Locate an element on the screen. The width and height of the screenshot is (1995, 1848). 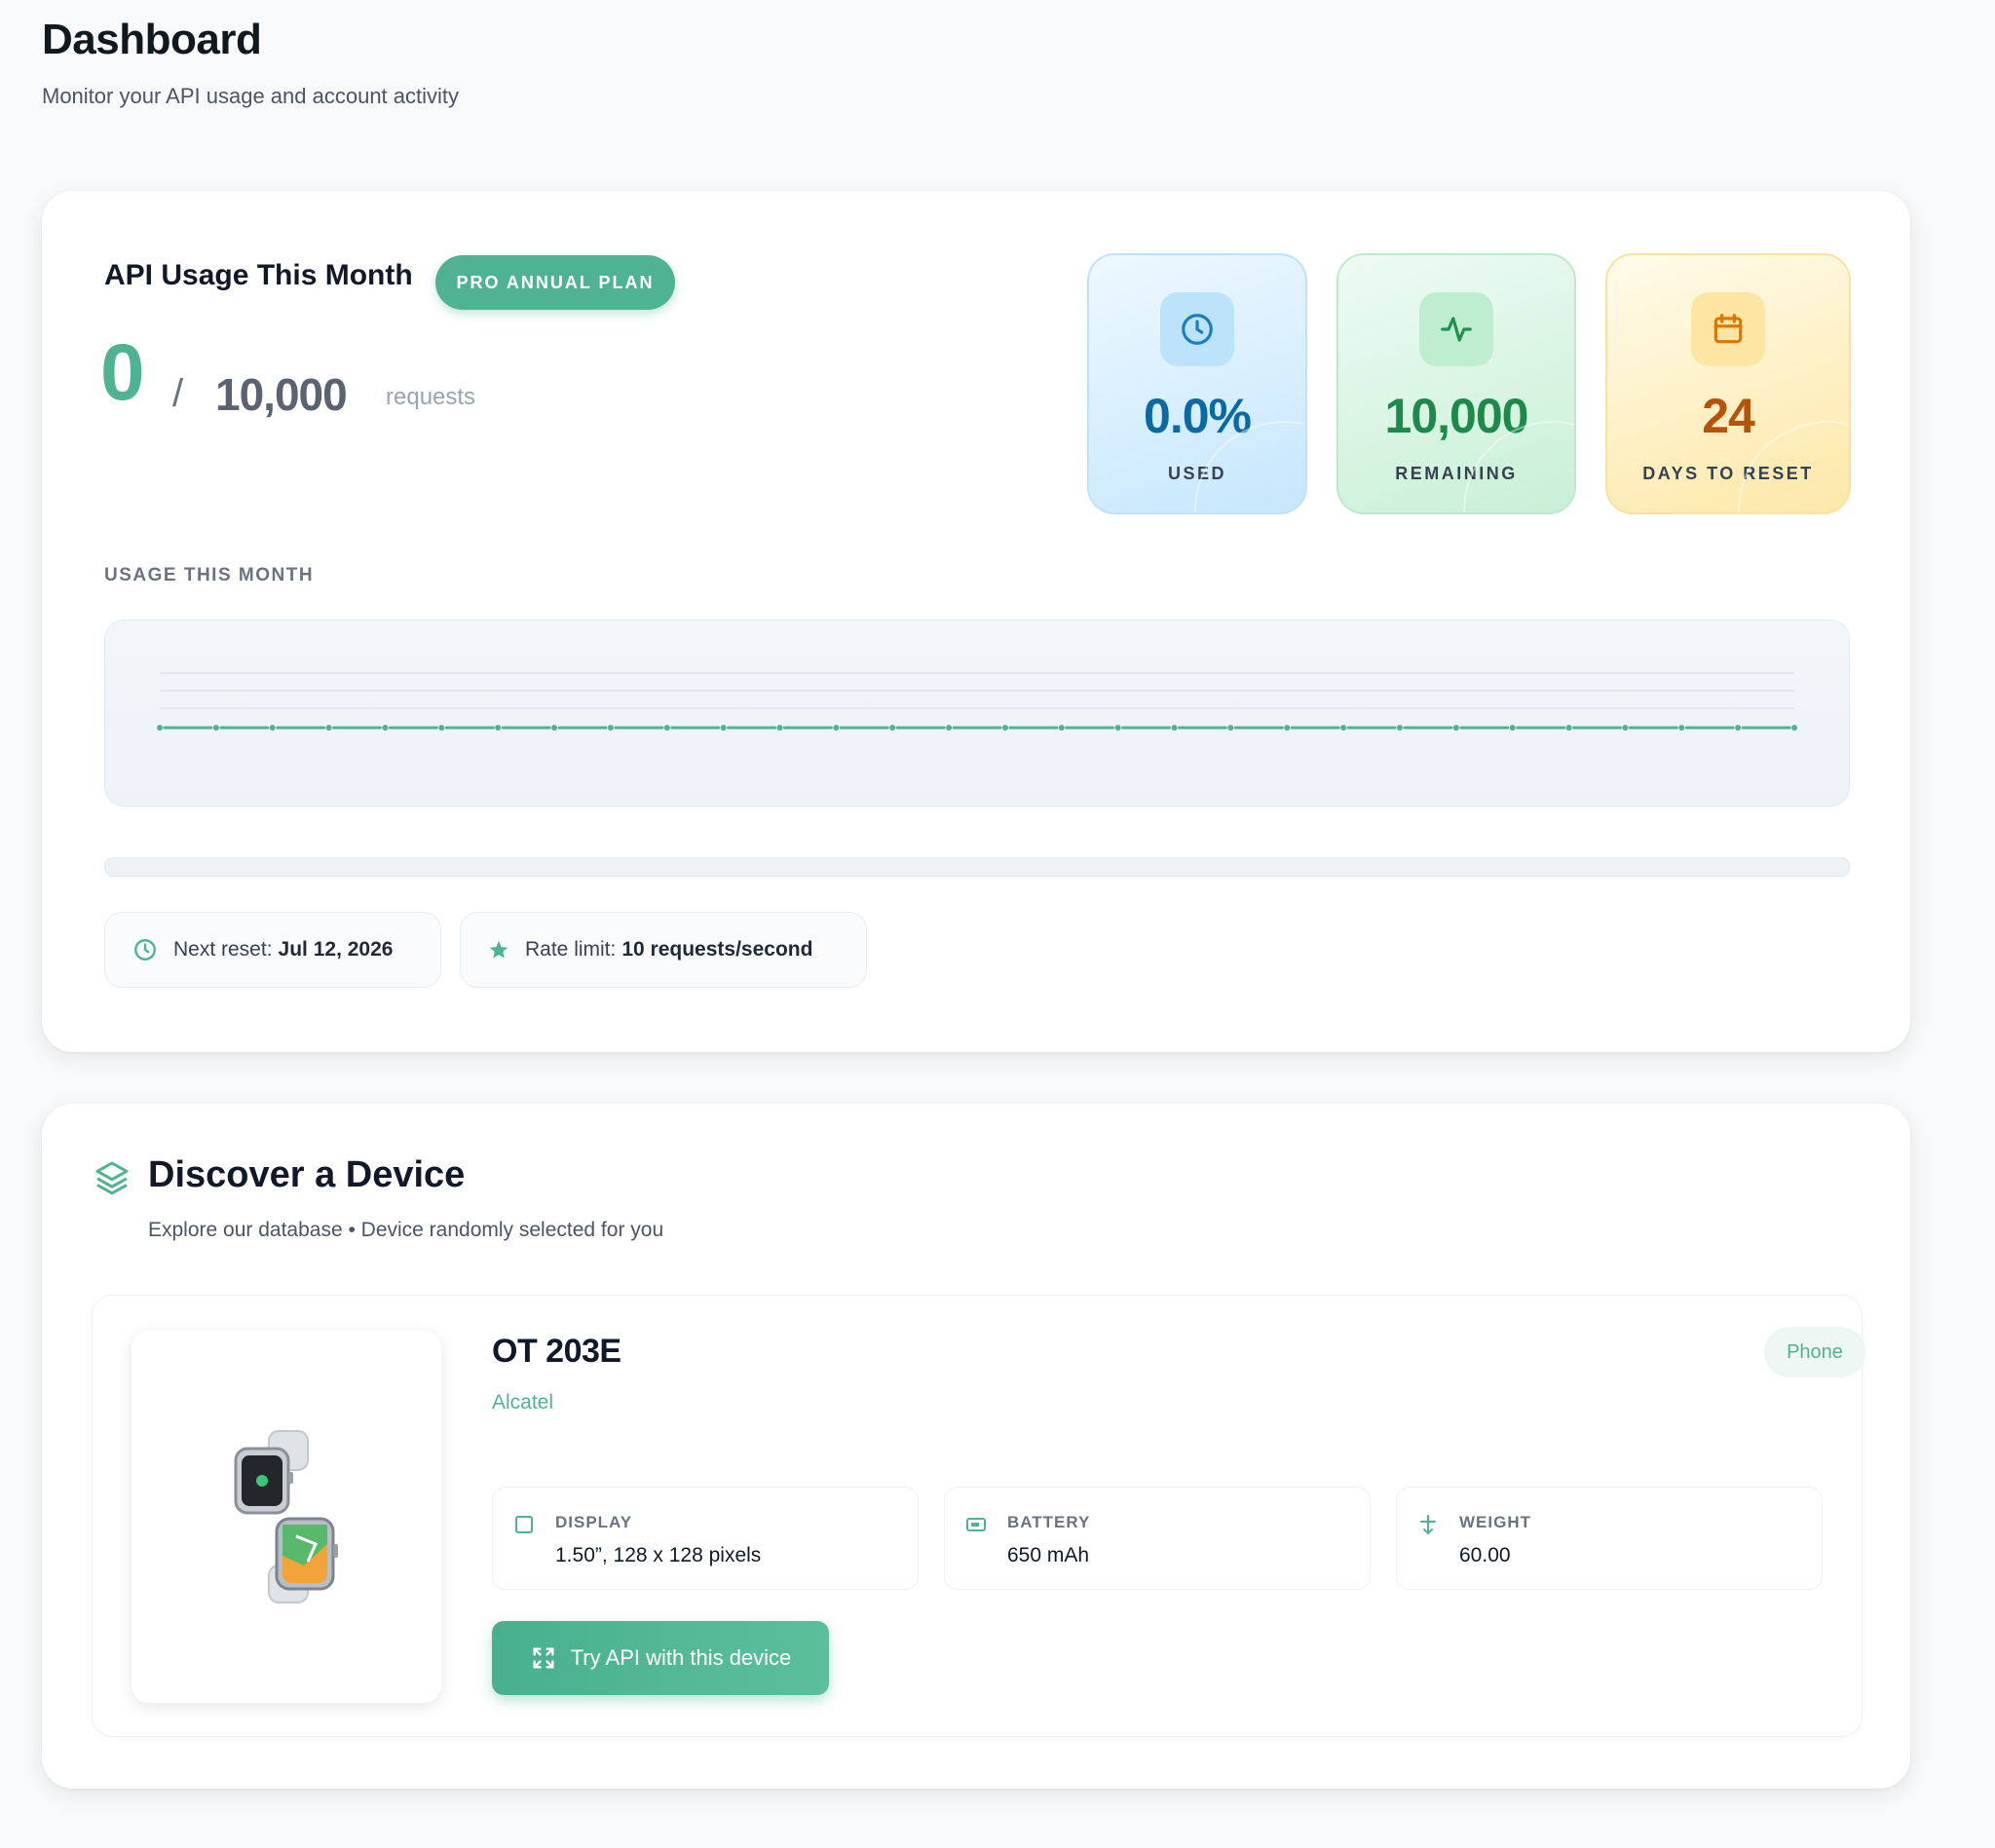
device-type-badge: Phone is located at coordinates (1814, 1352).